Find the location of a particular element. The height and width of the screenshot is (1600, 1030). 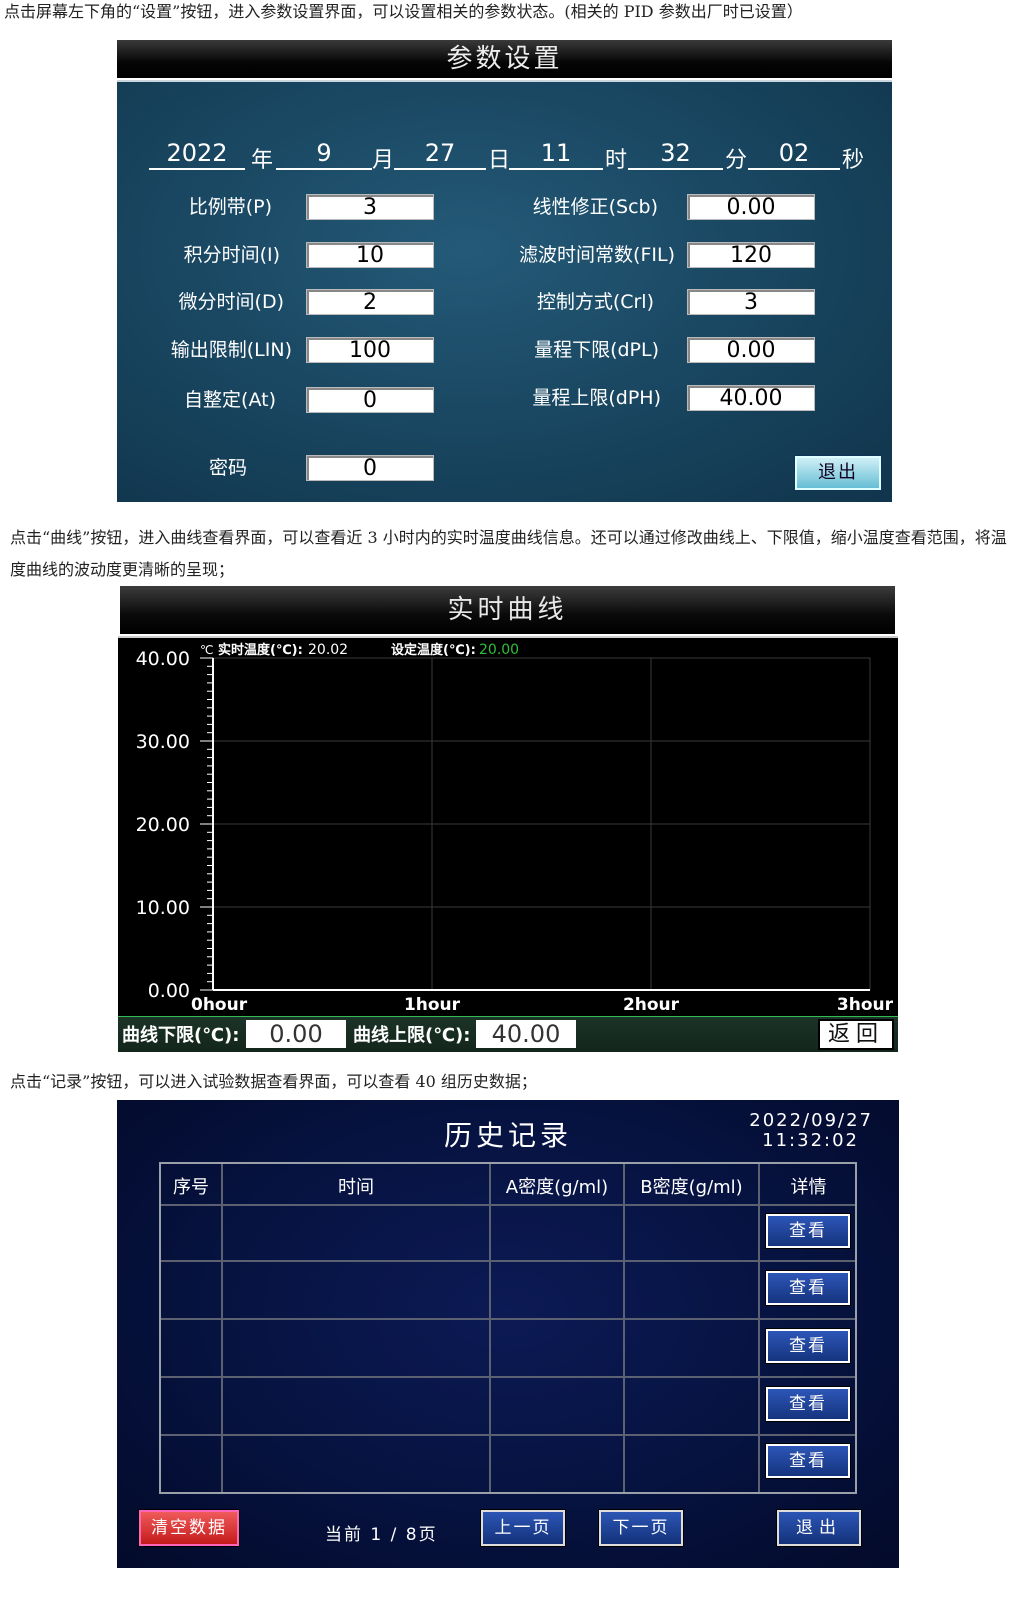

year-field: 2022 is located at coordinates (197, 154).